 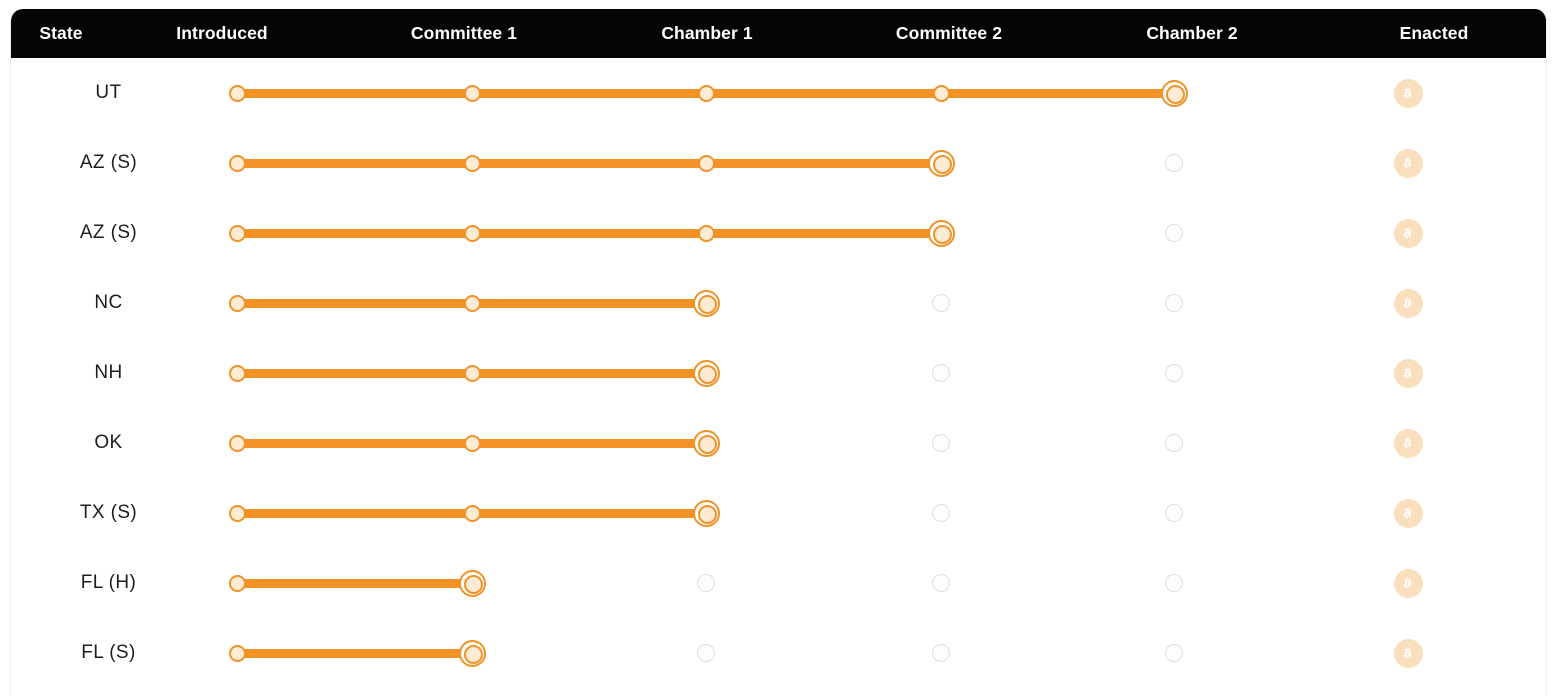 What do you see at coordinates (778, 373) in the screenshot?
I see `table-row: NH` at bounding box center [778, 373].